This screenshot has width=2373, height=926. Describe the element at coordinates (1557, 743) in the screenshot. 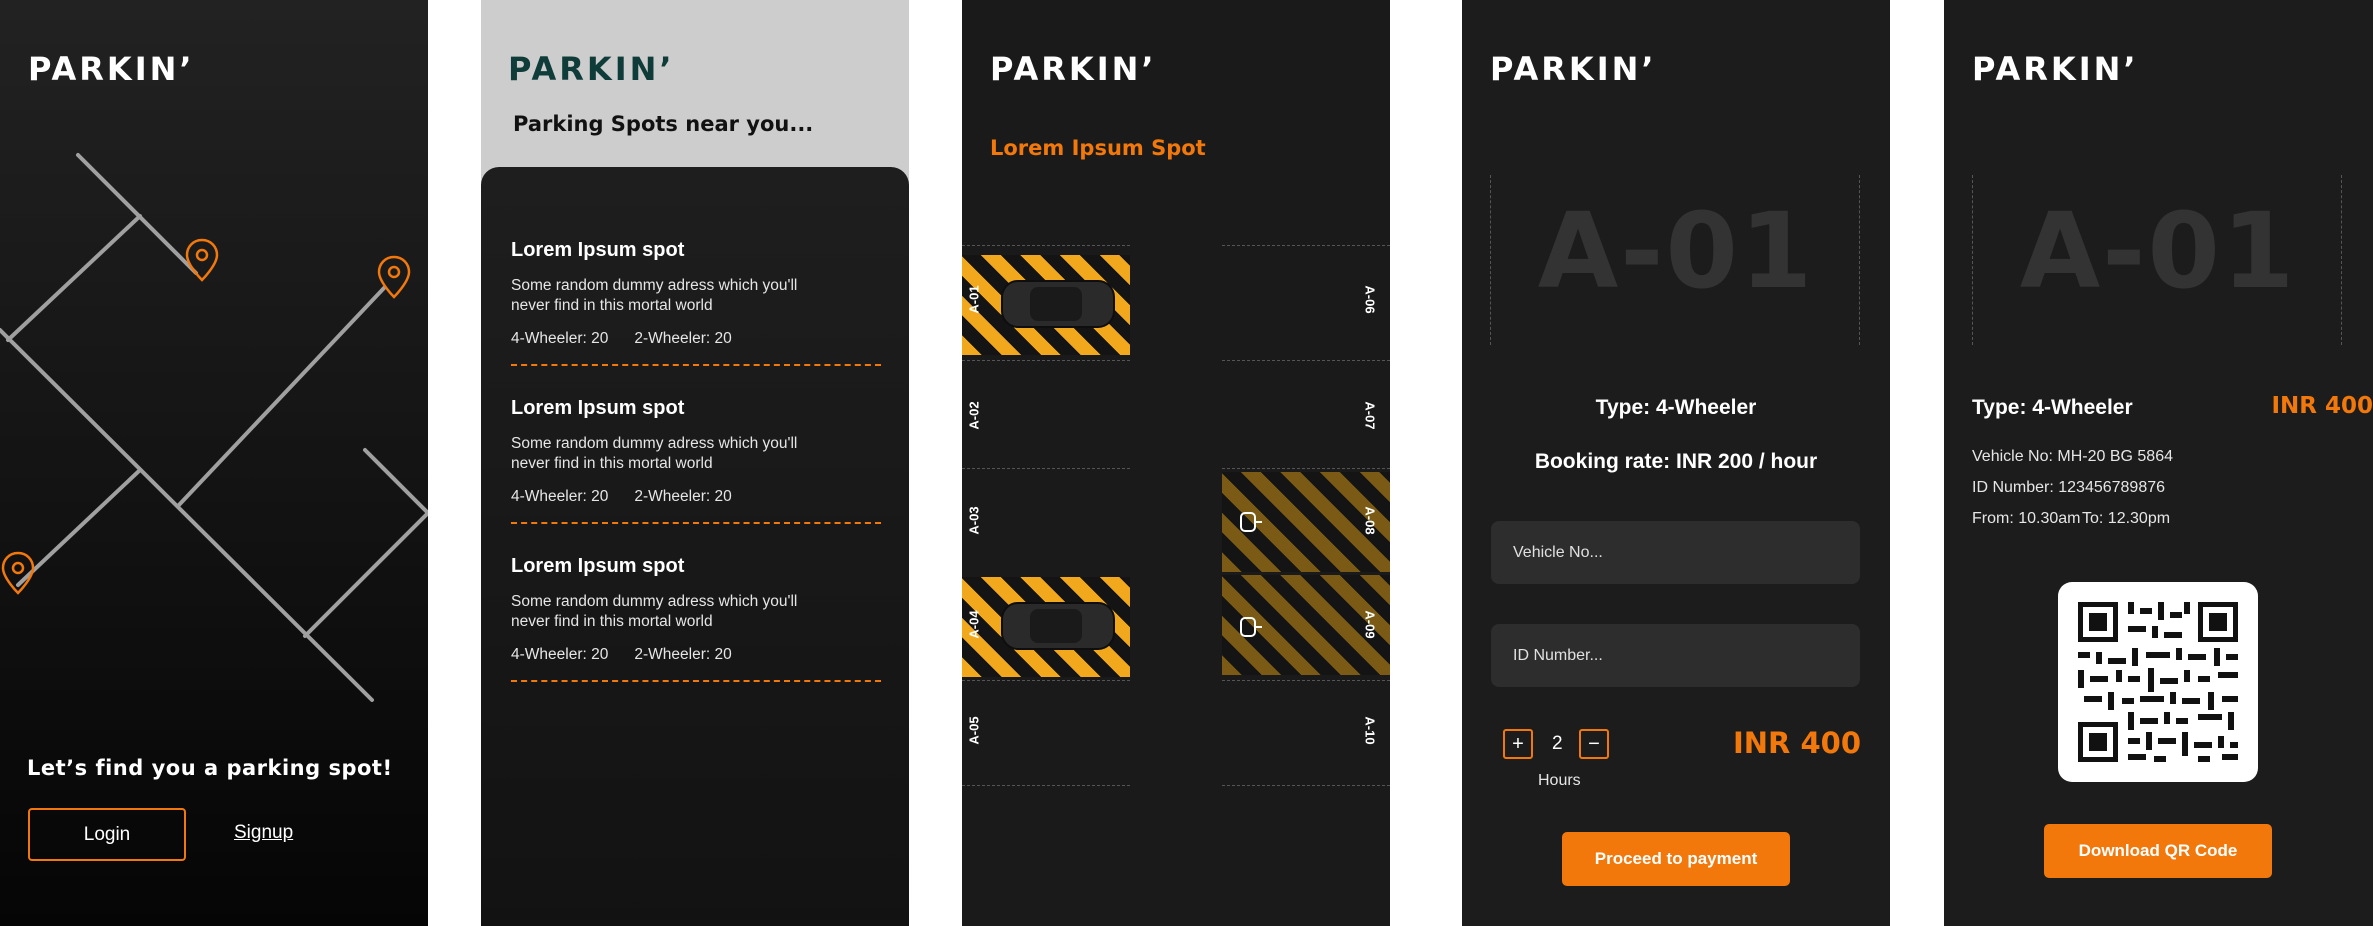

I see `hours-value: 2` at that location.